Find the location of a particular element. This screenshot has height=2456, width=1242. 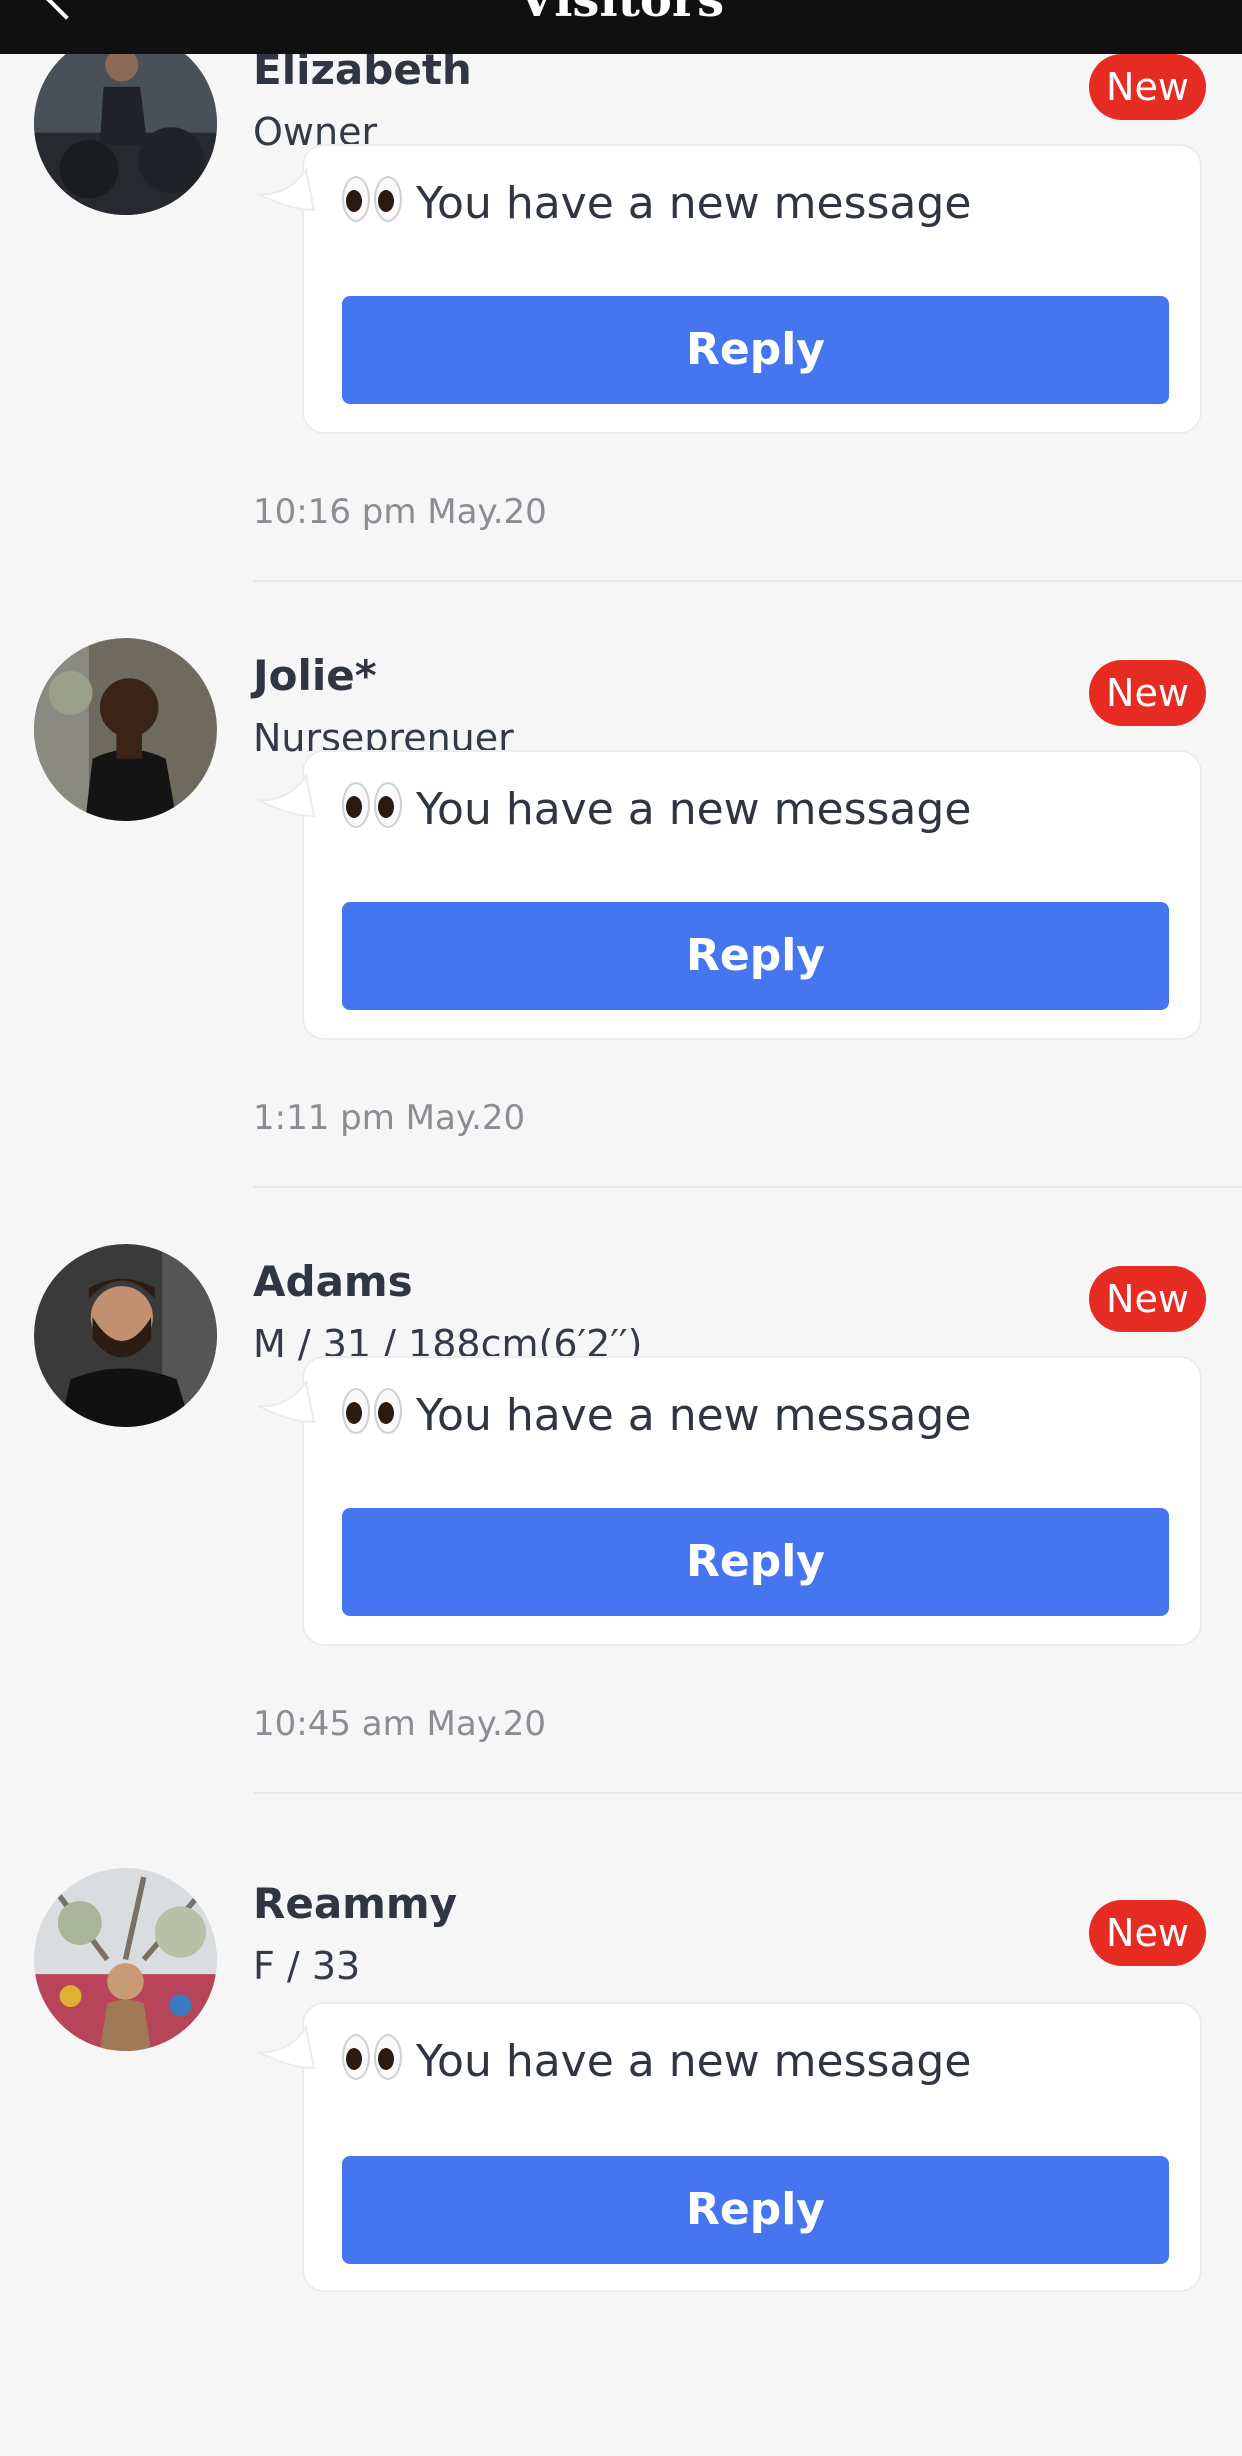

visitor-subtitle: F / 33 is located at coordinates (307, 1966).